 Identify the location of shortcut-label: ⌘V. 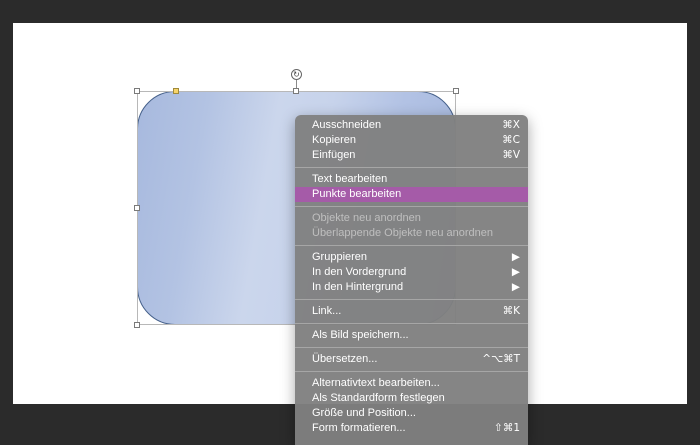
(511, 155).